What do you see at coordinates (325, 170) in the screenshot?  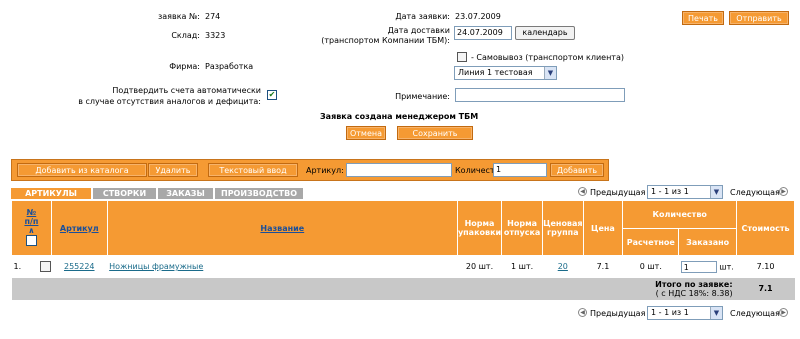 I see `article-label: Артикул:` at bounding box center [325, 170].